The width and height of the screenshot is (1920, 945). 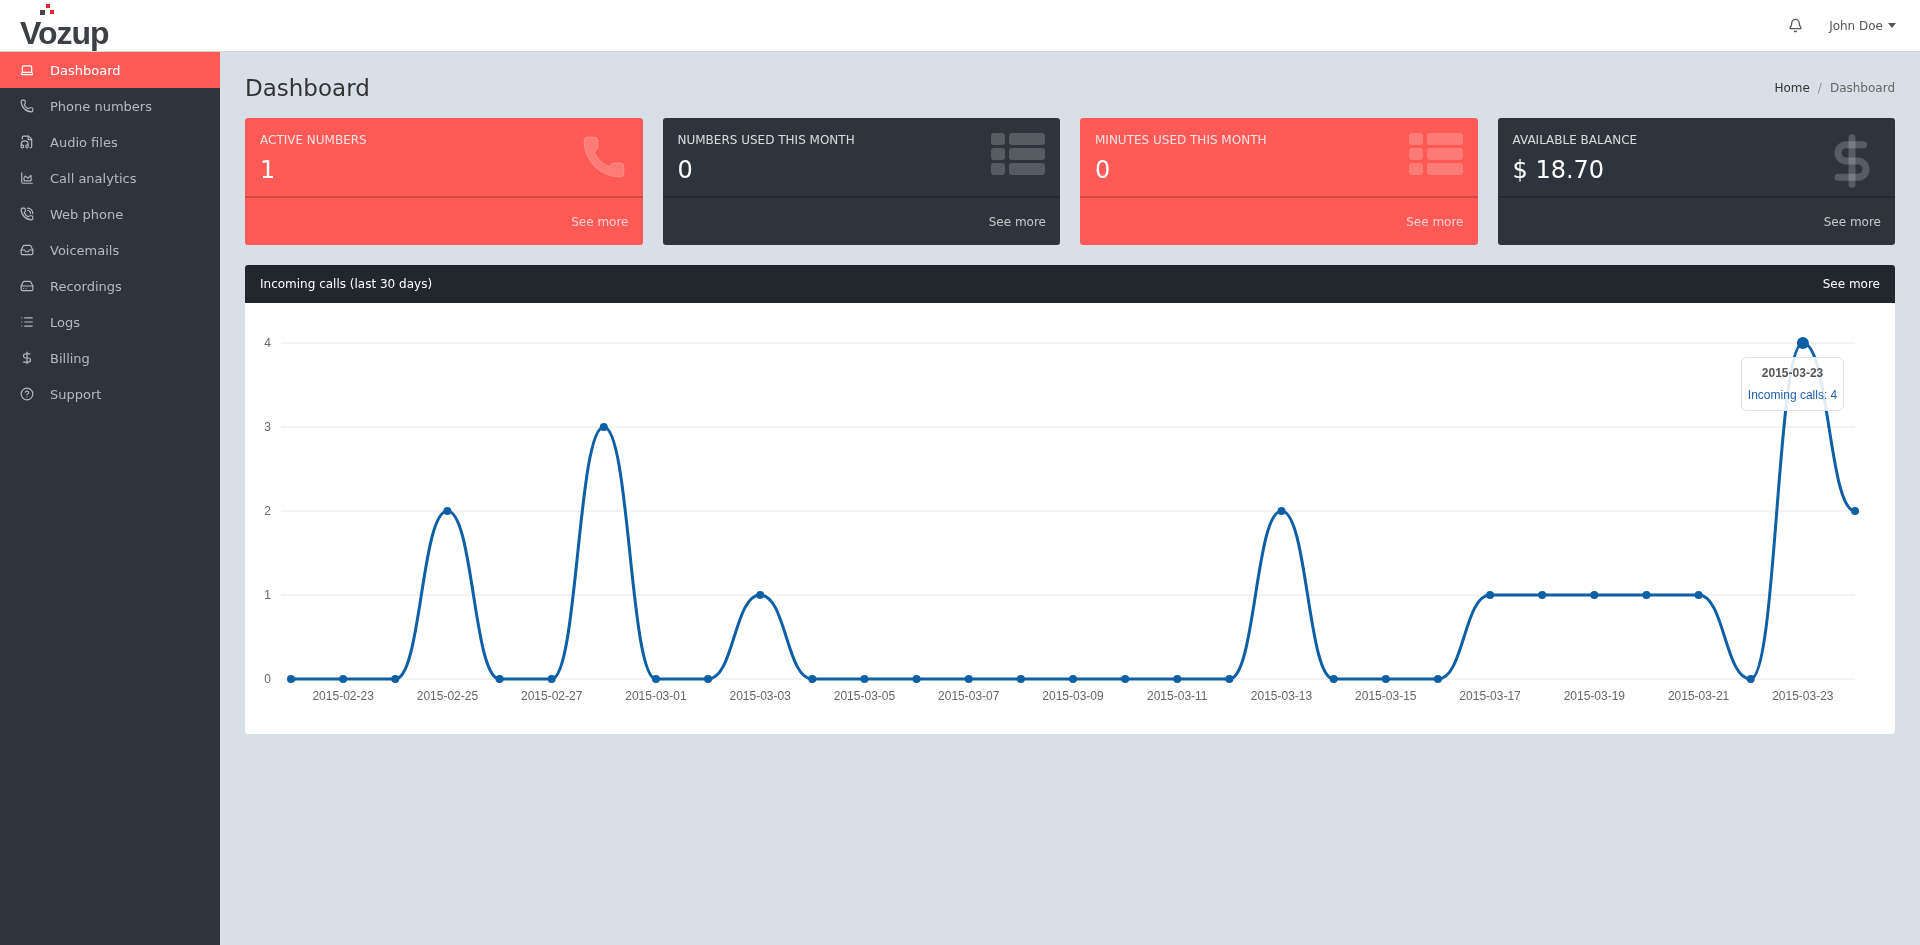 I want to click on card-value: $ 18.70, so click(x=1559, y=170).